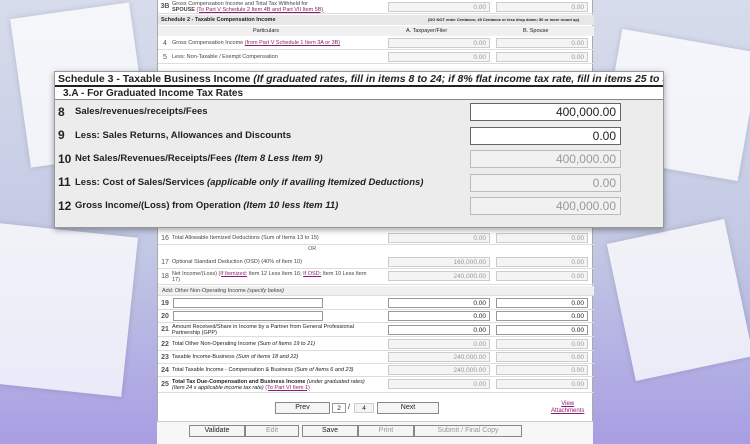 This screenshot has width=750, height=444. I want to click on item-8-value: 400,000.00, so click(545, 112).